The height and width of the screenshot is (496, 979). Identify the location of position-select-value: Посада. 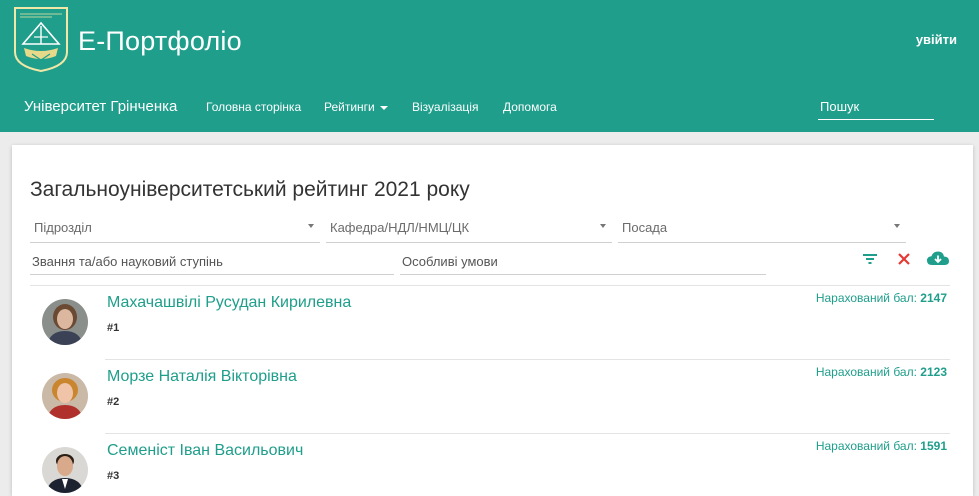
(645, 227).